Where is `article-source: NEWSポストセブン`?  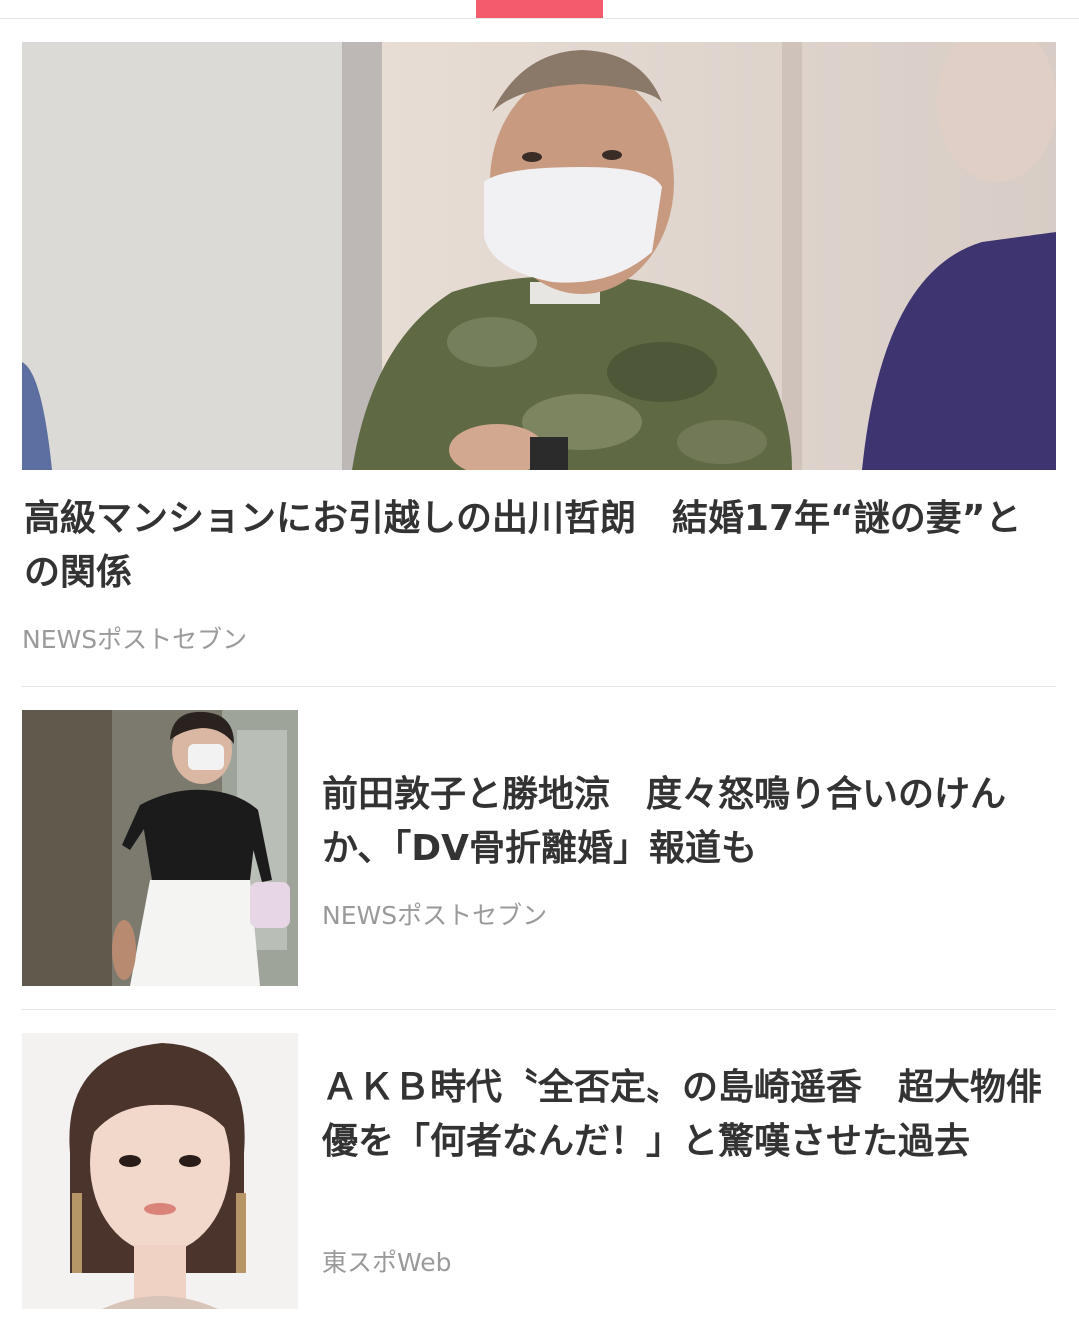 article-source: NEWSポストセブン is located at coordinates (435, 915).